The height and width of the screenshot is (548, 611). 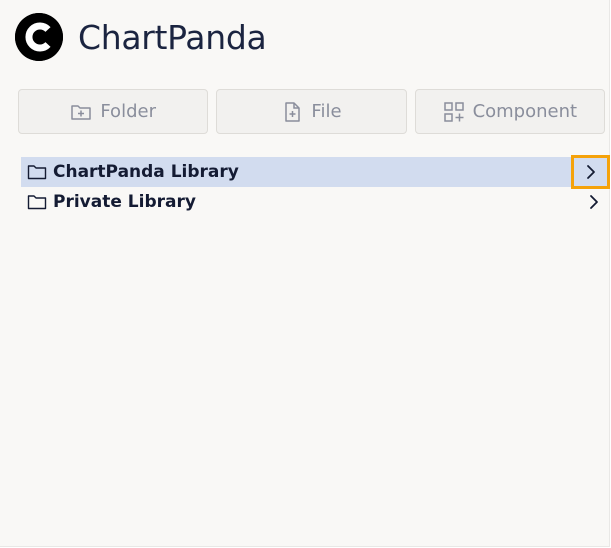 I want to click on new-folder-label: Folder, so click(x=128, y=111).